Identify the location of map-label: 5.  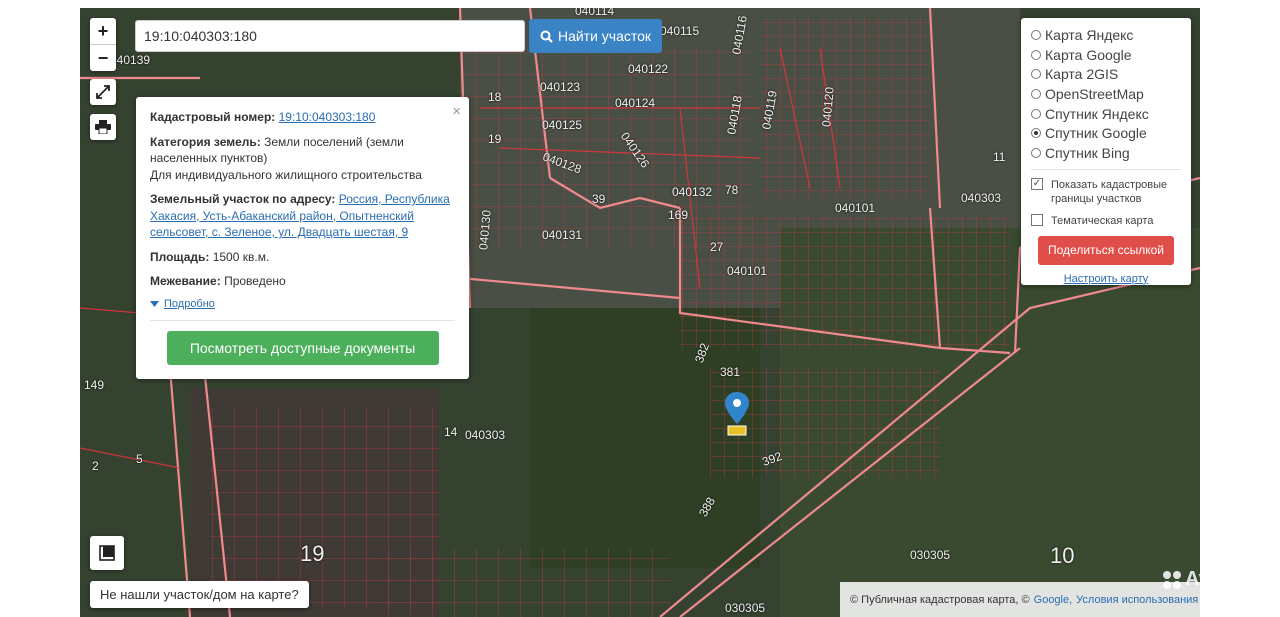
(139, 459).